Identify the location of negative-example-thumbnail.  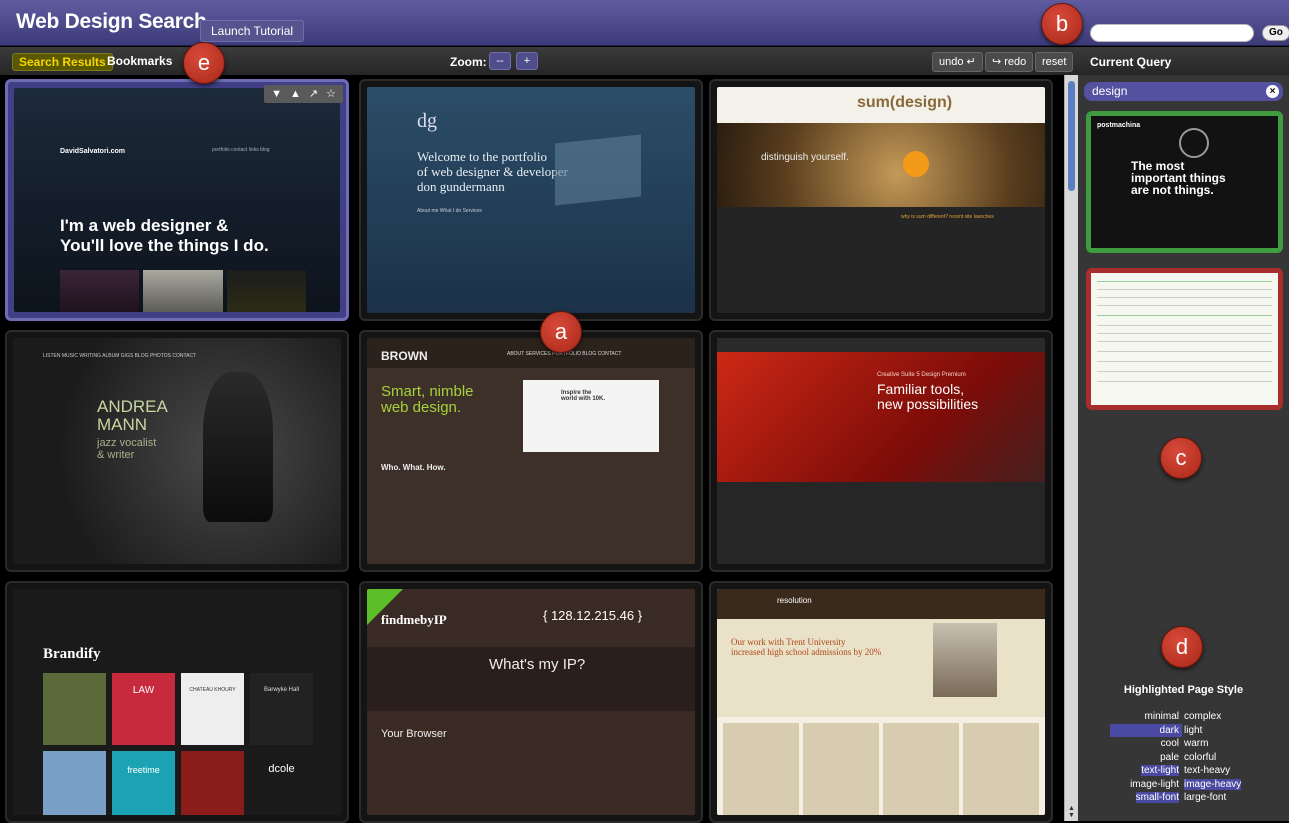
(1184, 339).